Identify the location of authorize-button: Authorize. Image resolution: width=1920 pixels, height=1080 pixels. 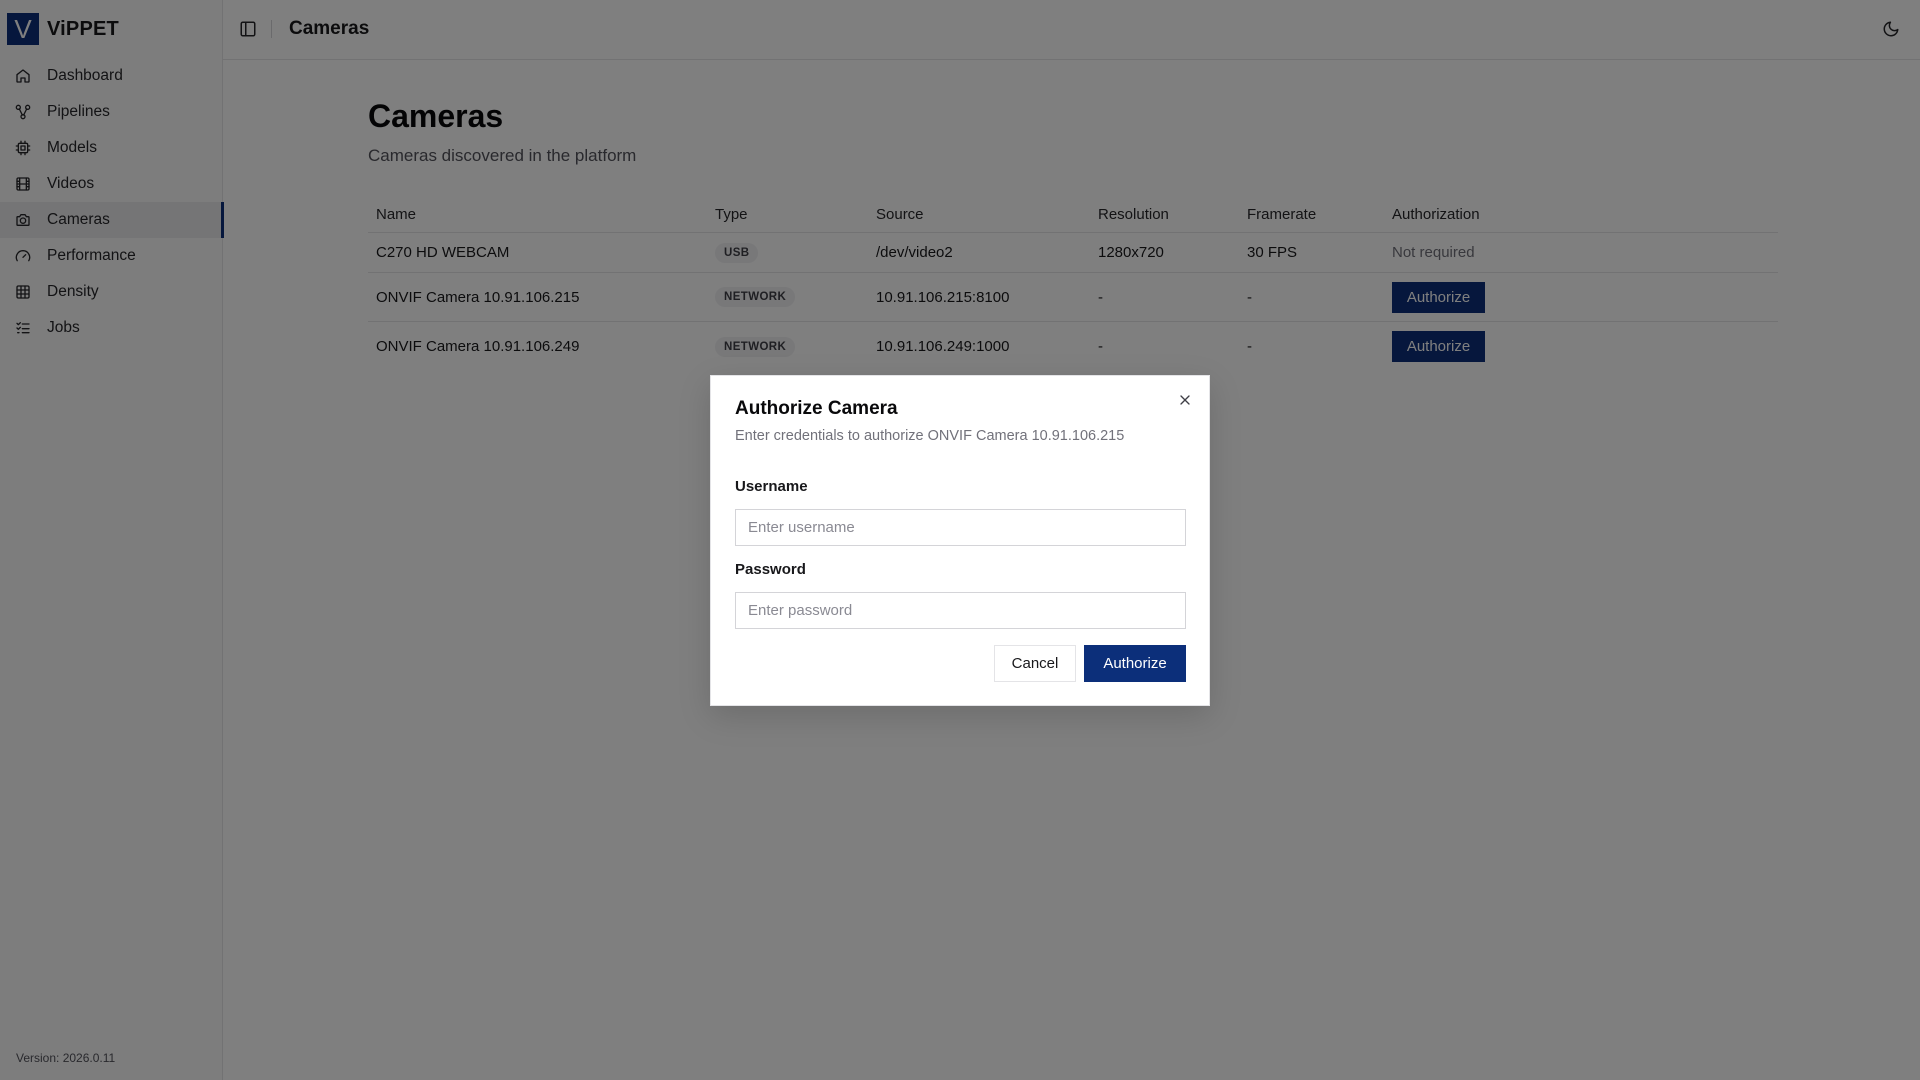
(1135, 663).